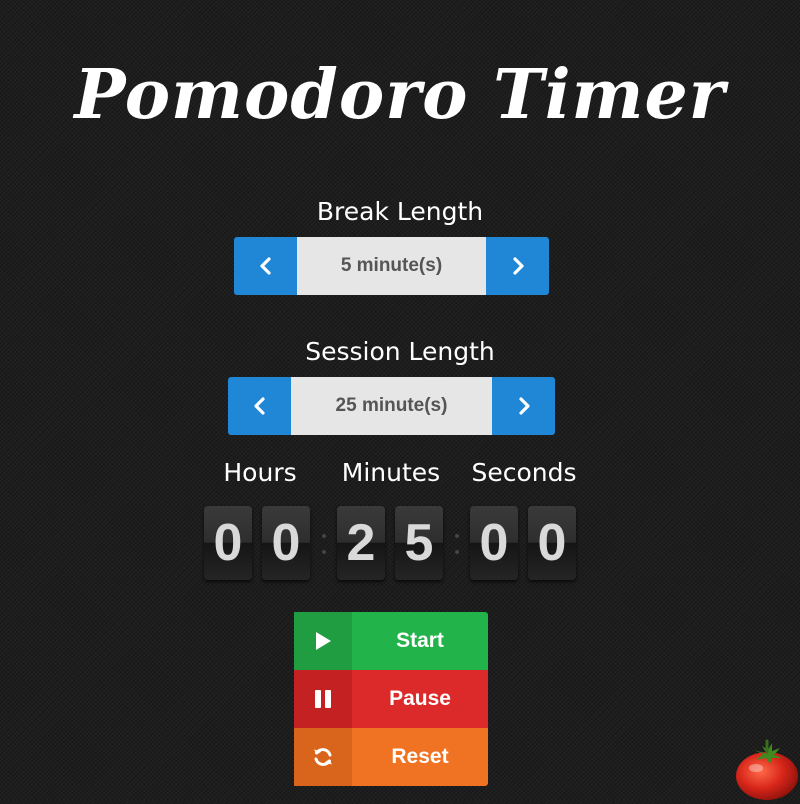 Image resolution: width=800 pixels, height=804 pixels. What do you see at coordinates (391, 641) in the screenshot?
I see `start-button: Start` at bounding box center [391, 641].